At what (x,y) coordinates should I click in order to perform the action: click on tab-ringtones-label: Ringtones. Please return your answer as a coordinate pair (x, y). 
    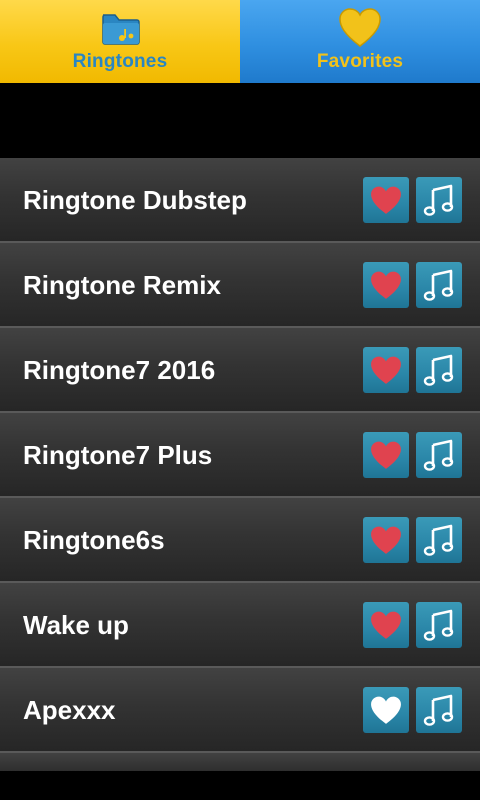
    Looking at the image, I should click on (120, 61).